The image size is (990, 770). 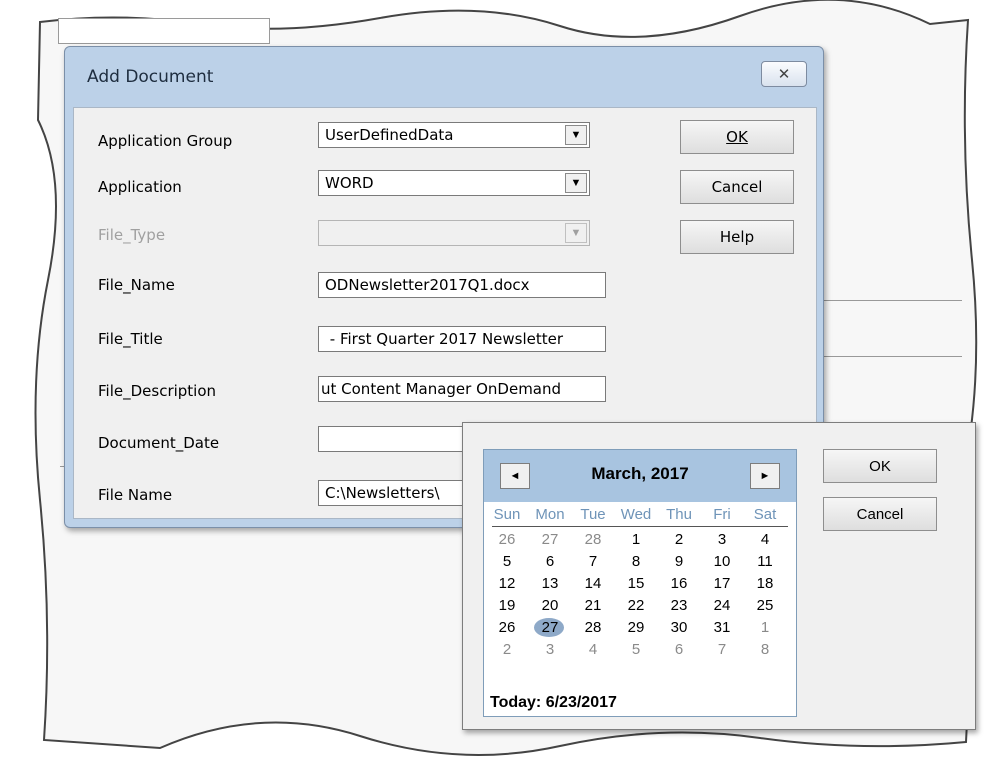 I want to click on file-description-input: ut Content Manager OnDemand, so click(x=462, y=389).